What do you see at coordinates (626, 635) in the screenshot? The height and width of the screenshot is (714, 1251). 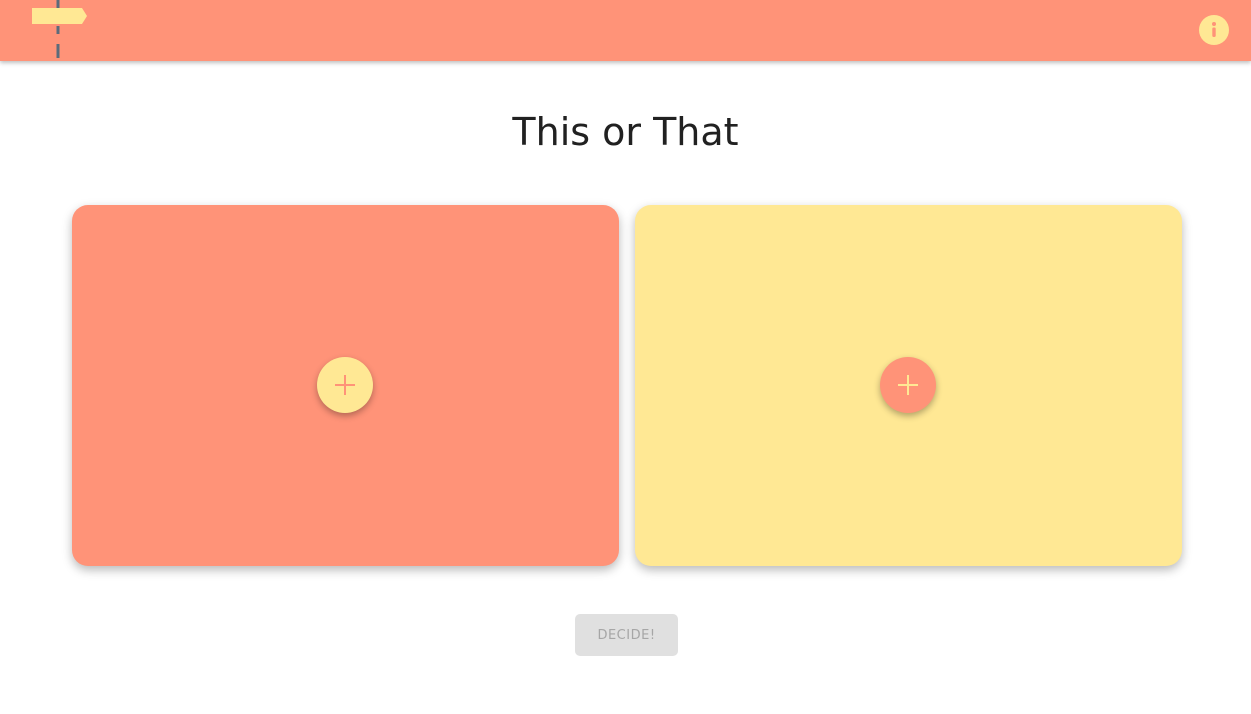 I see `decide-button: DECIDE!` at bounding box center [626, 635].